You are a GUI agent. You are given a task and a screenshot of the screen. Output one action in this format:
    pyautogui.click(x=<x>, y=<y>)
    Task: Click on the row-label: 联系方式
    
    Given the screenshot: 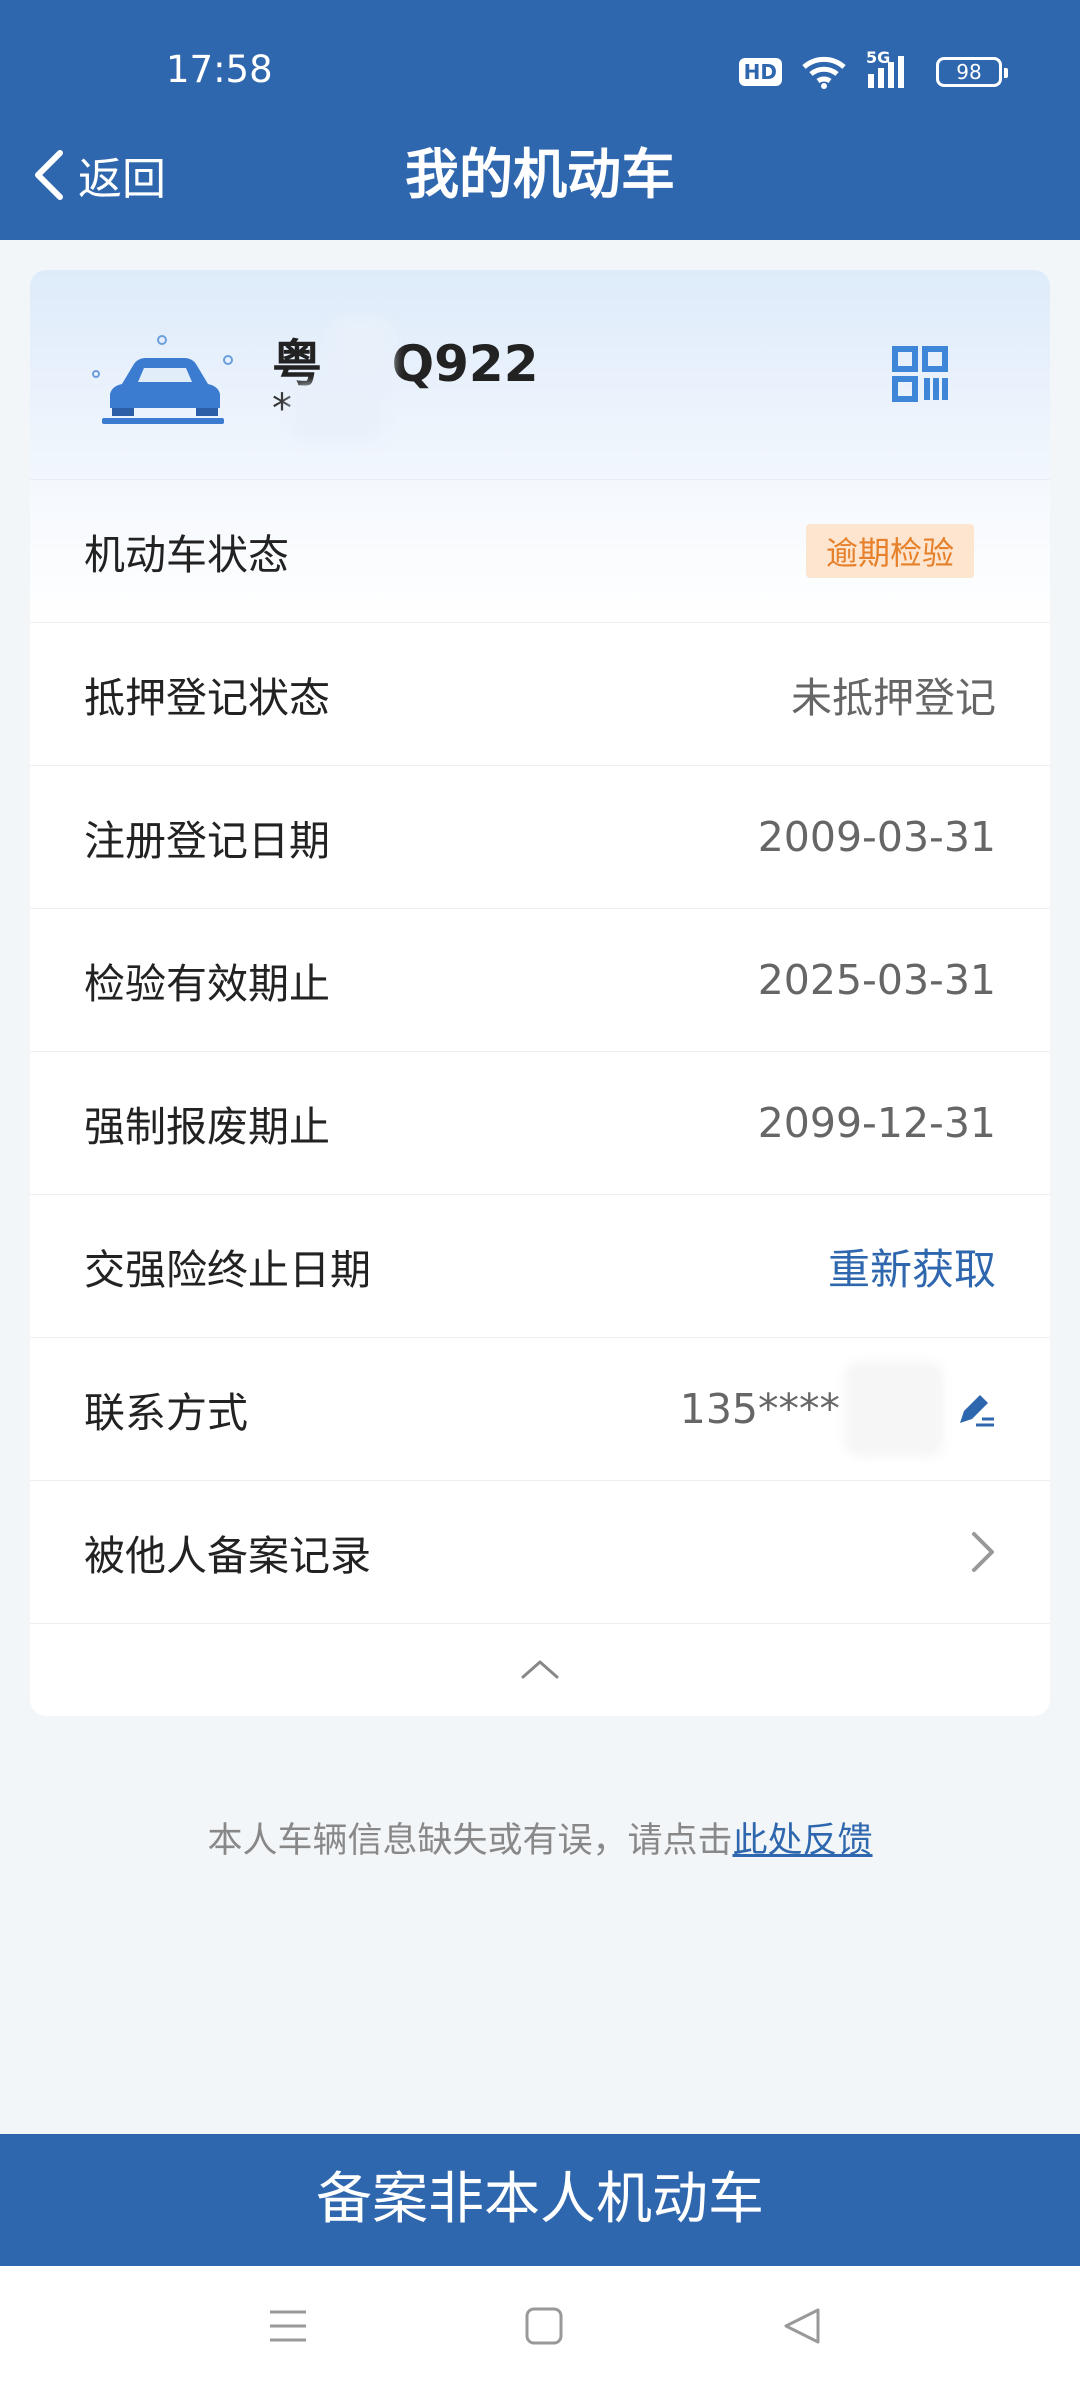 What is the action you would take?
    pyautogui.click(x=166, y=1413)
    